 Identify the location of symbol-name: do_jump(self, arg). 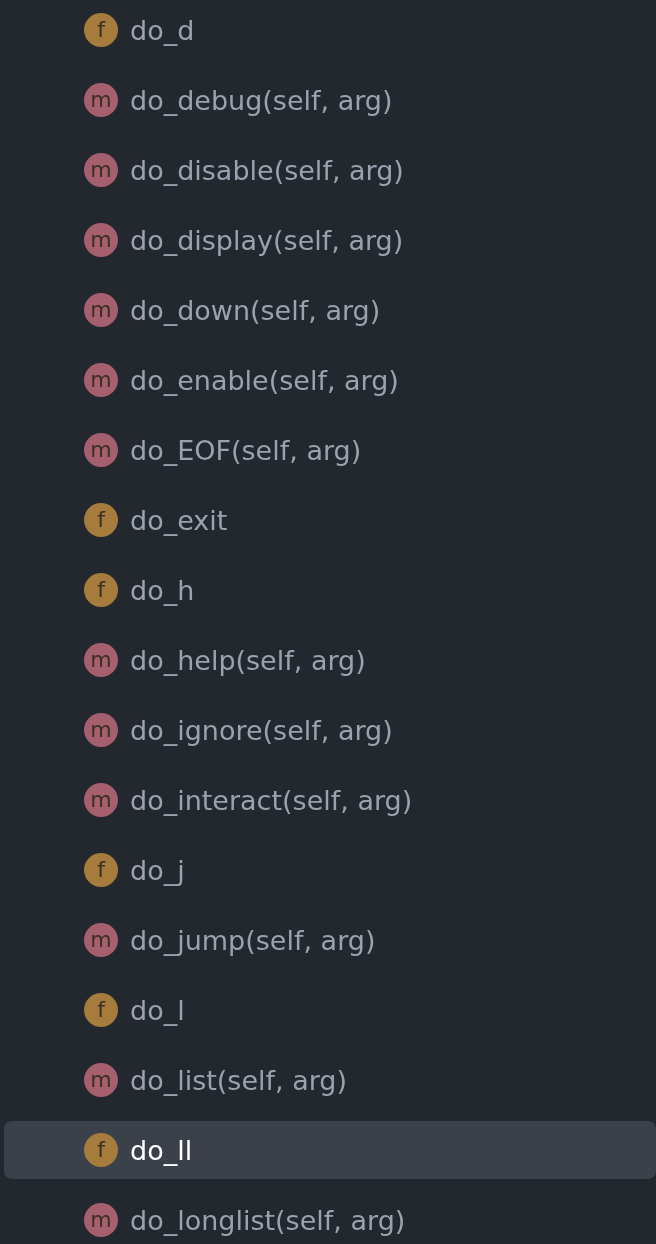
(253, 940).